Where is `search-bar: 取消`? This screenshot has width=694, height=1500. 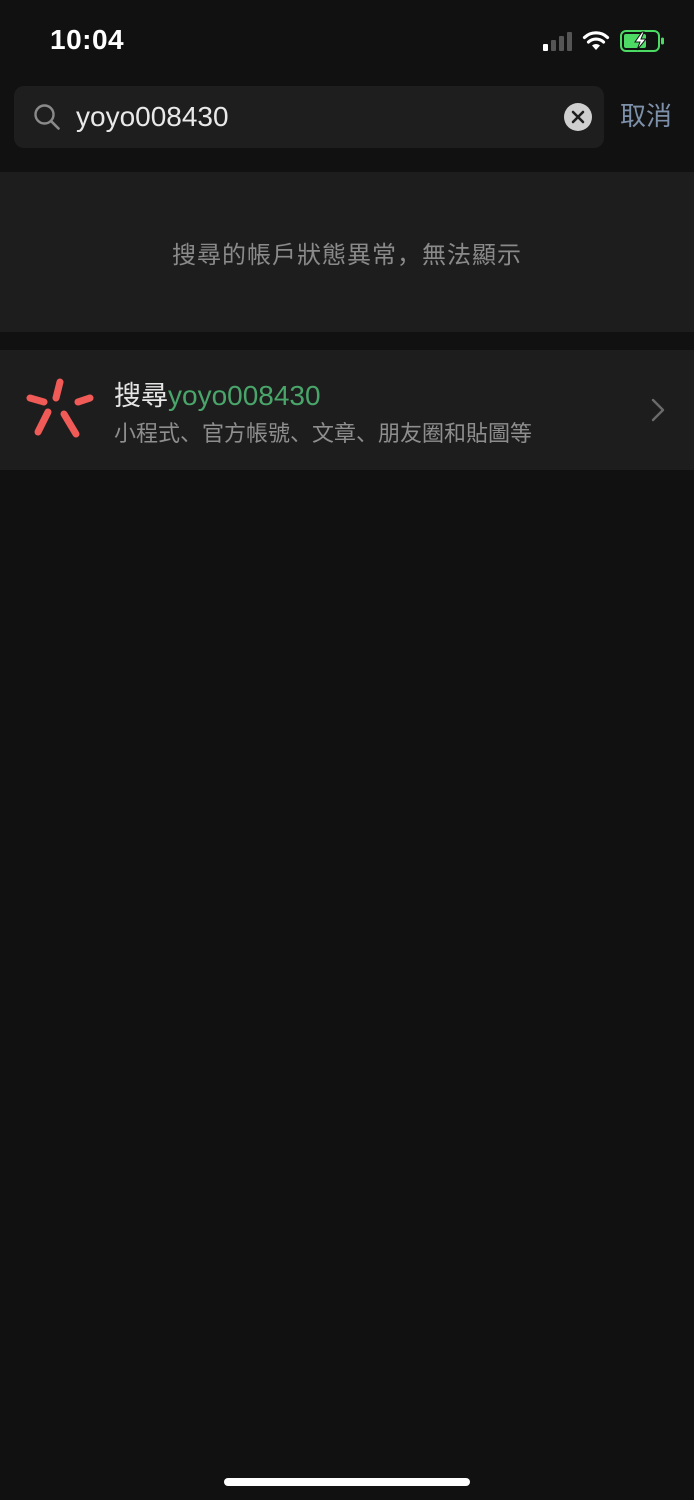
search-bar: 取消 is located at coordinates (347, 117).